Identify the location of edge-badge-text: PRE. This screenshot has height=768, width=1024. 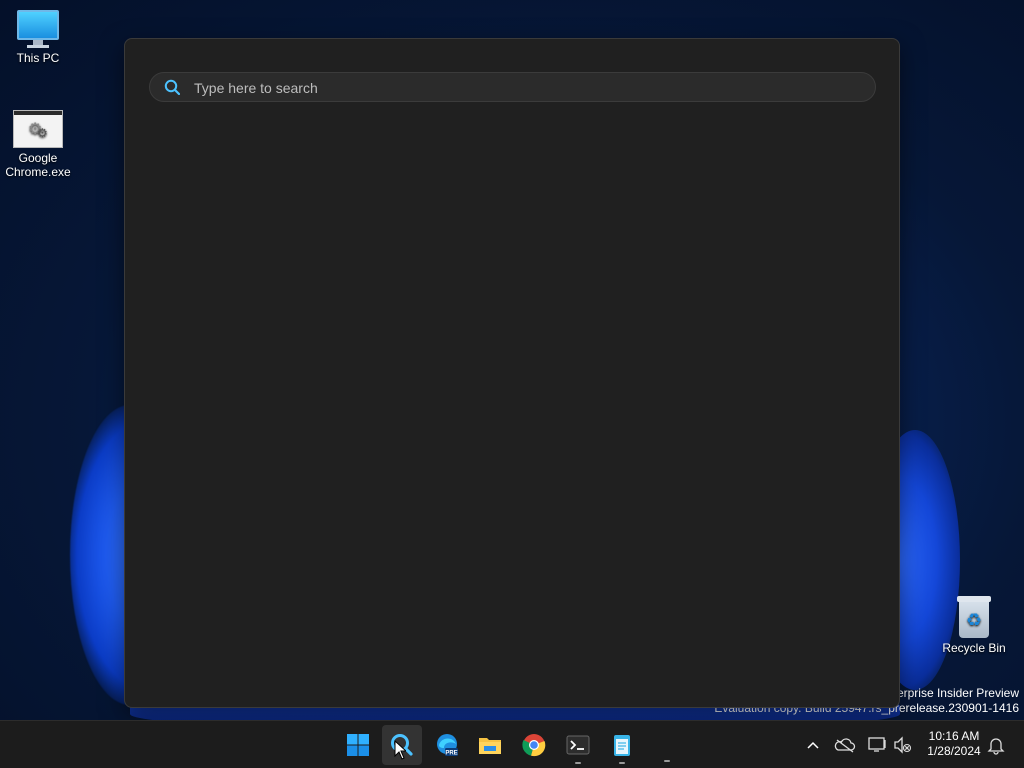
(451, 754).